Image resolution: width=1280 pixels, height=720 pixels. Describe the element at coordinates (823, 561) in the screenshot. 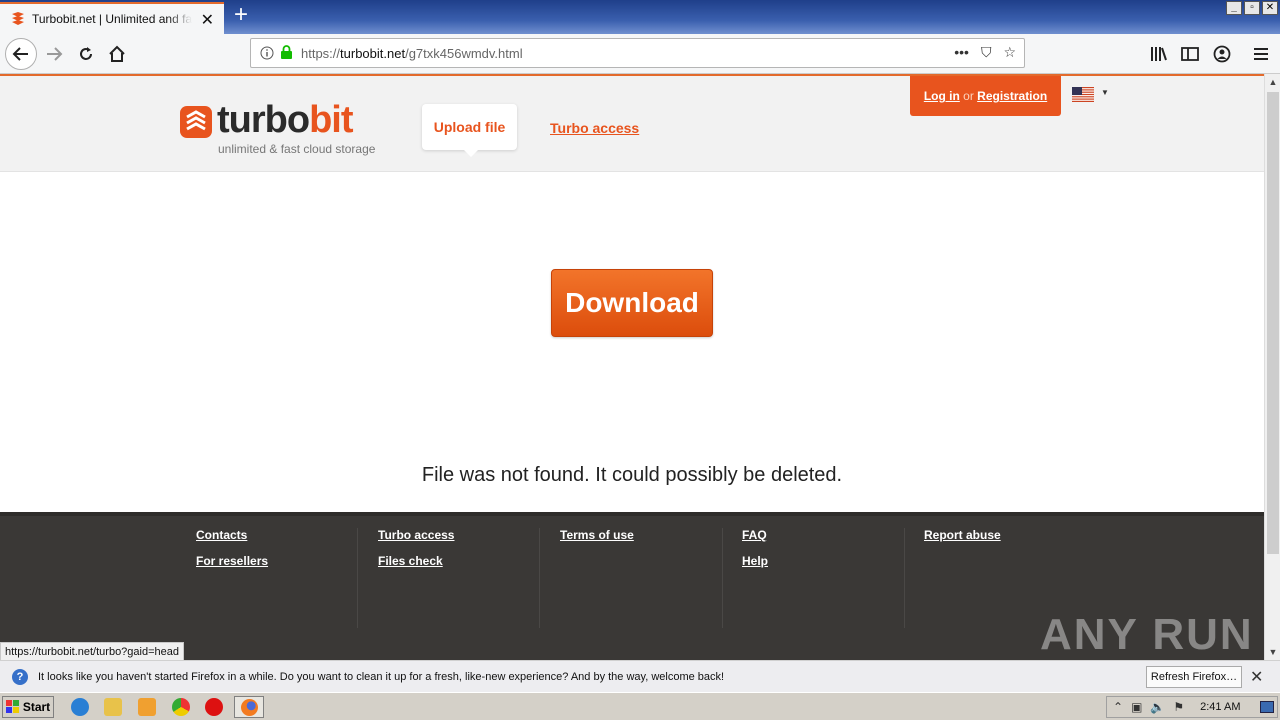

I see `footer-link-help: Help` at that location.